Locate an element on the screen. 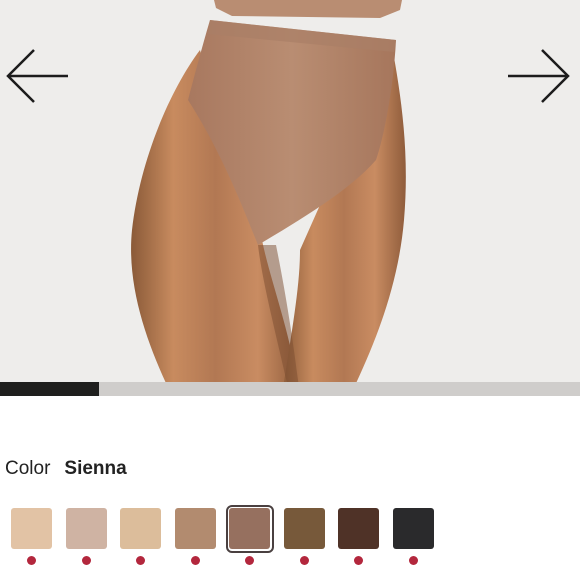 This screenshot has height=580, width=580. arrow-left-icon is located at coordinates (37, 76).